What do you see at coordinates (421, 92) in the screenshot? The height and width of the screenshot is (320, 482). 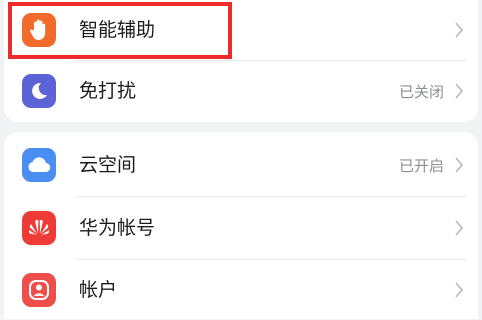 I see `settings-item-value: 已关闭` at bounding box center [421, 92].